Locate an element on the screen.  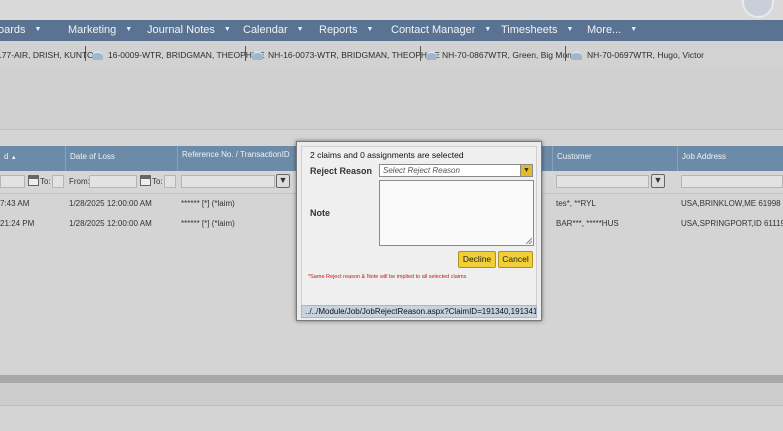
cancel-button-label: Cancel is located at coordinates (515, 259).